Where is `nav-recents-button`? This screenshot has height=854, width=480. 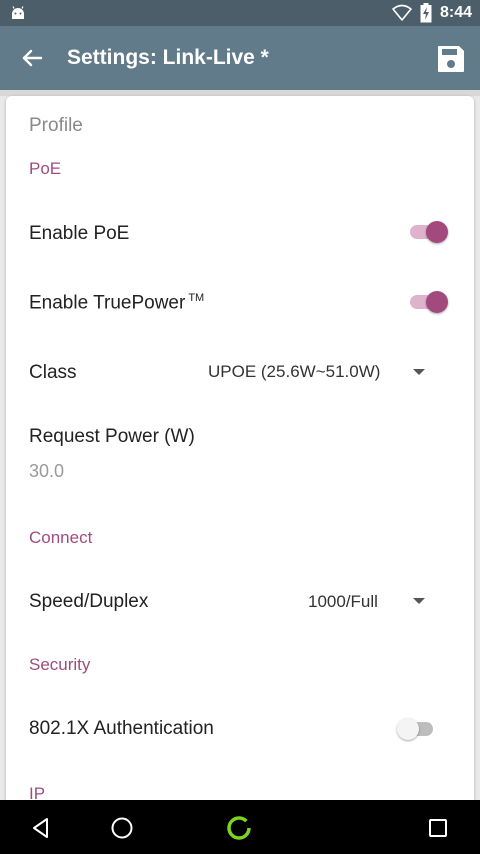 nav-recents-button is located at coordinates (438, 828).